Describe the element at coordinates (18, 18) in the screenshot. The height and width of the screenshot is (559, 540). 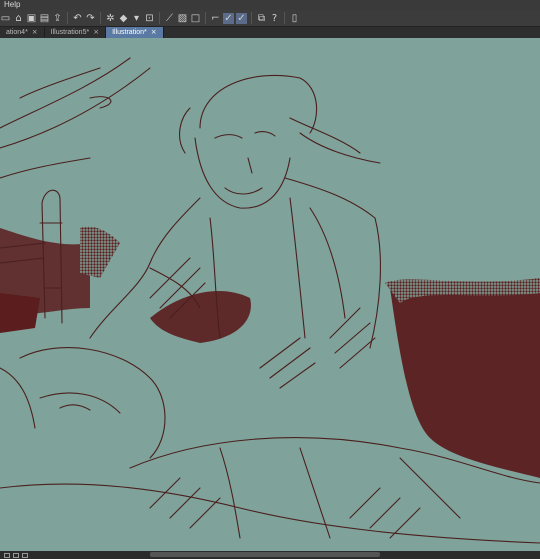
I see `open-icon: ⌂` at that location.